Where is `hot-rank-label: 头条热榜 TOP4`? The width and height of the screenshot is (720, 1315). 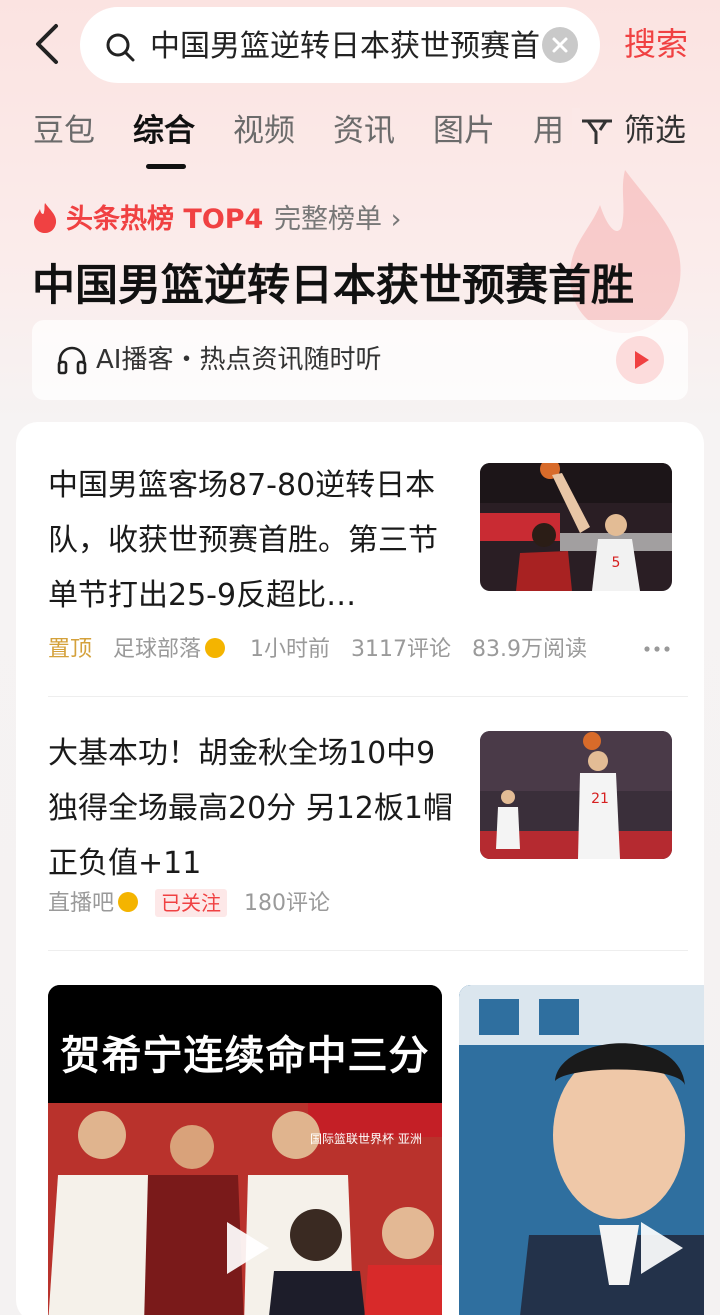 hot-rank-label: 头条热榜 TOP4 is located at coordinates (165, 219).